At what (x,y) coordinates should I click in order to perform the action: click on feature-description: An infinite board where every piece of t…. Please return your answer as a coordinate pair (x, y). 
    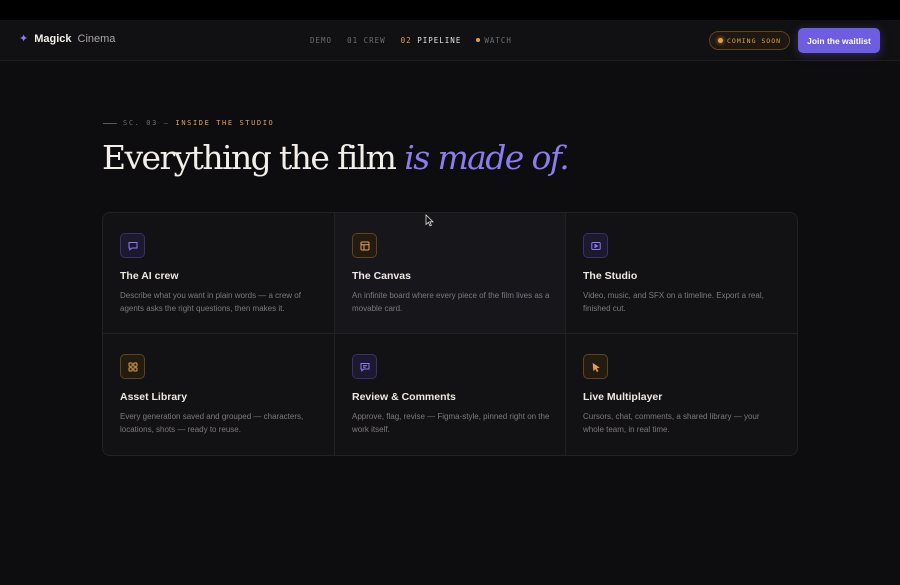
    Looking at the image, I should click on (451, 302).